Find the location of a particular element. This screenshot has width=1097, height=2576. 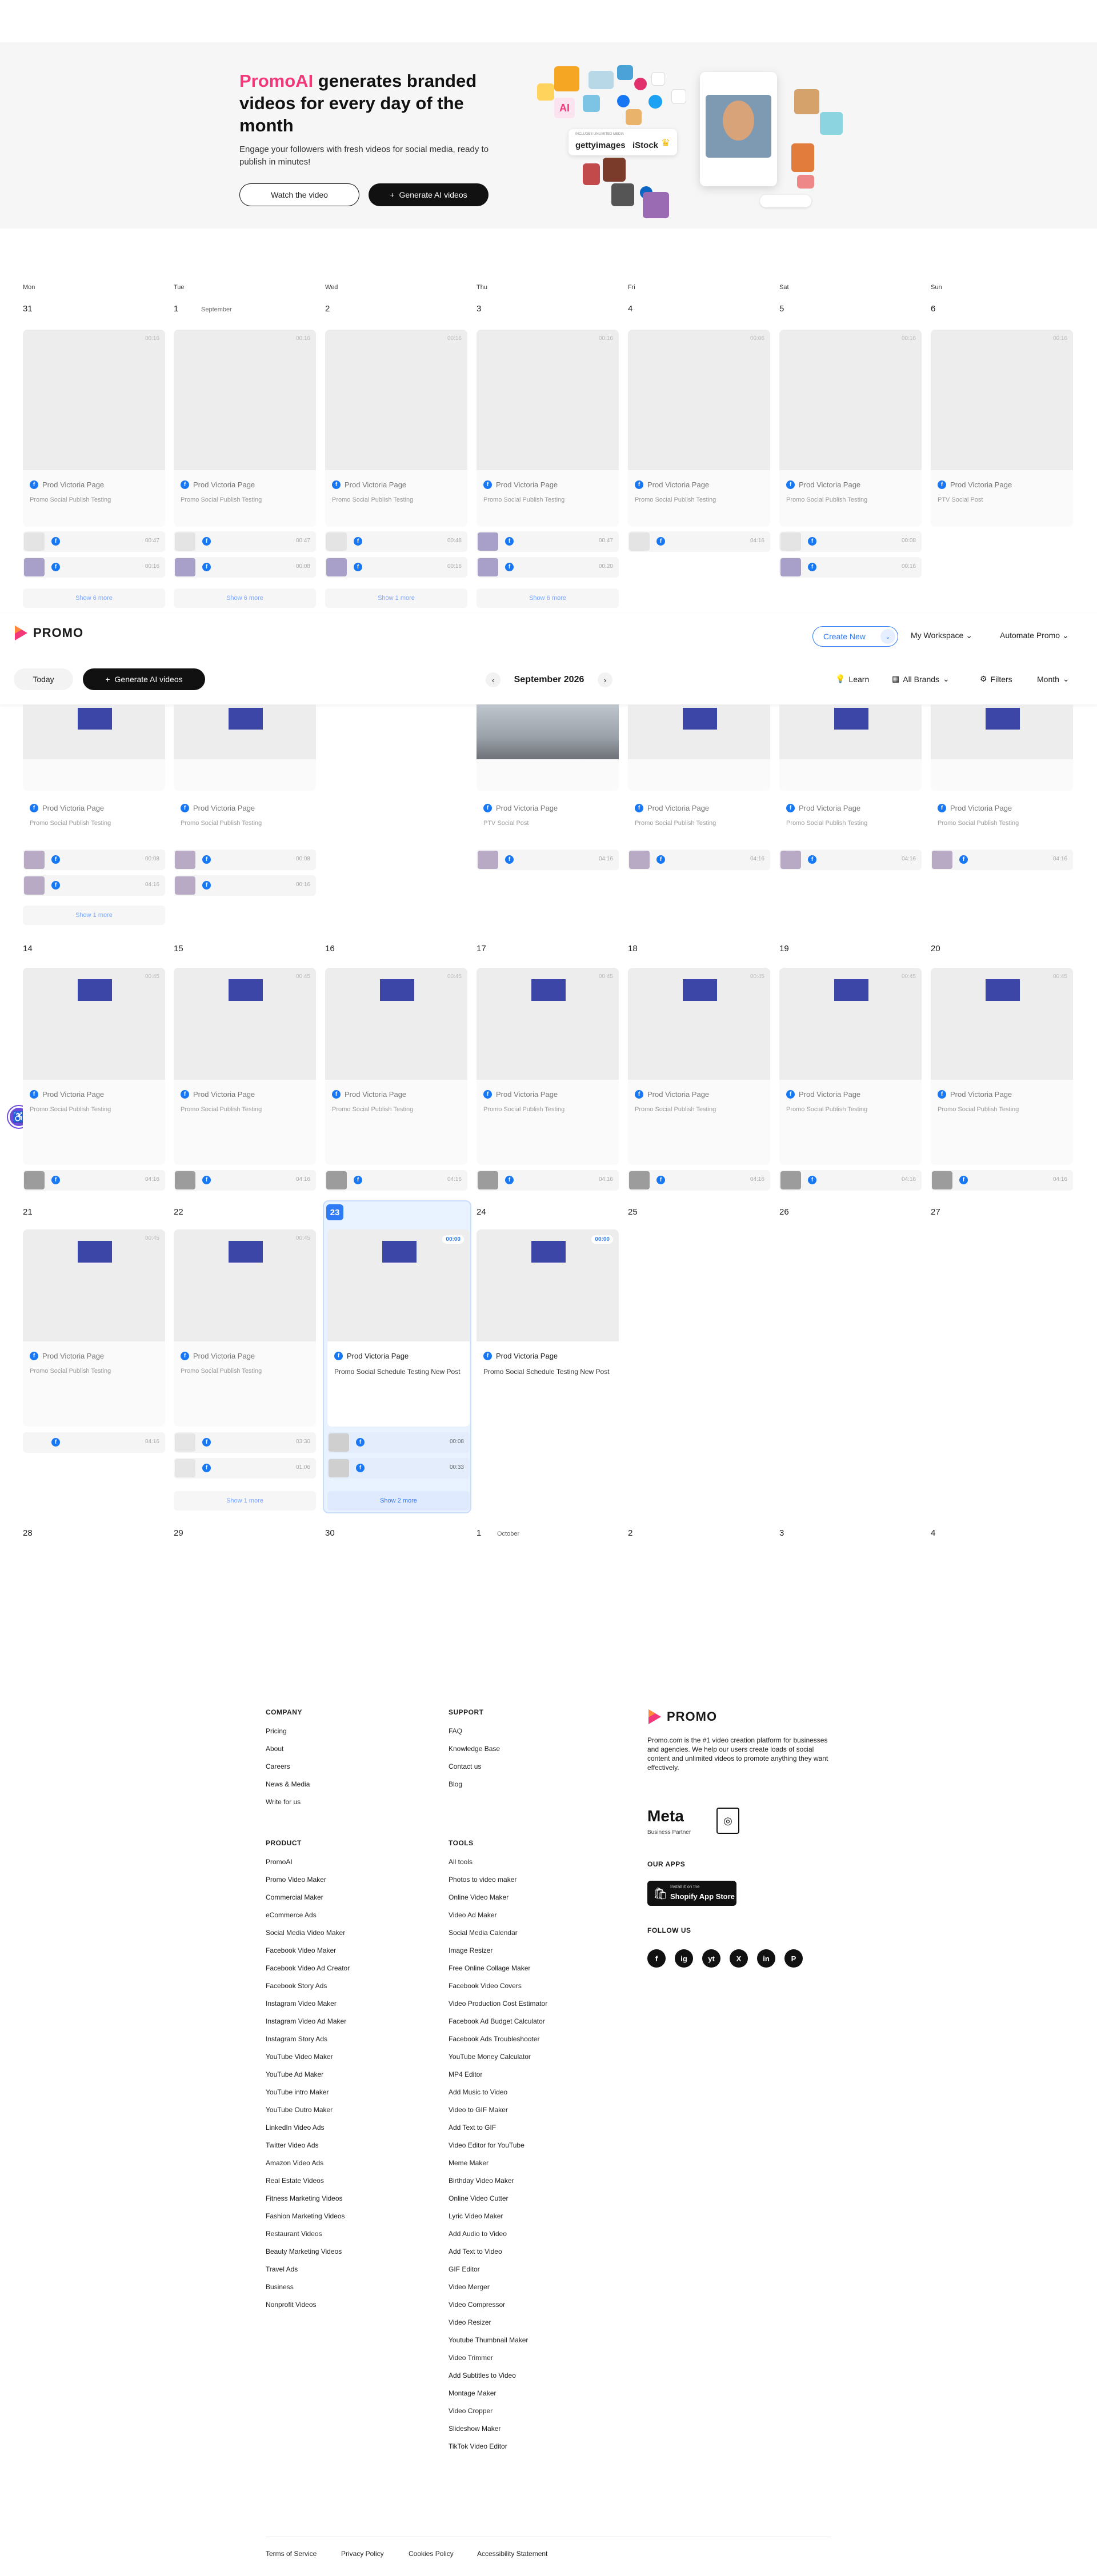

scheduled-post-row: f 00:47 is located at coordinates (548, 541).